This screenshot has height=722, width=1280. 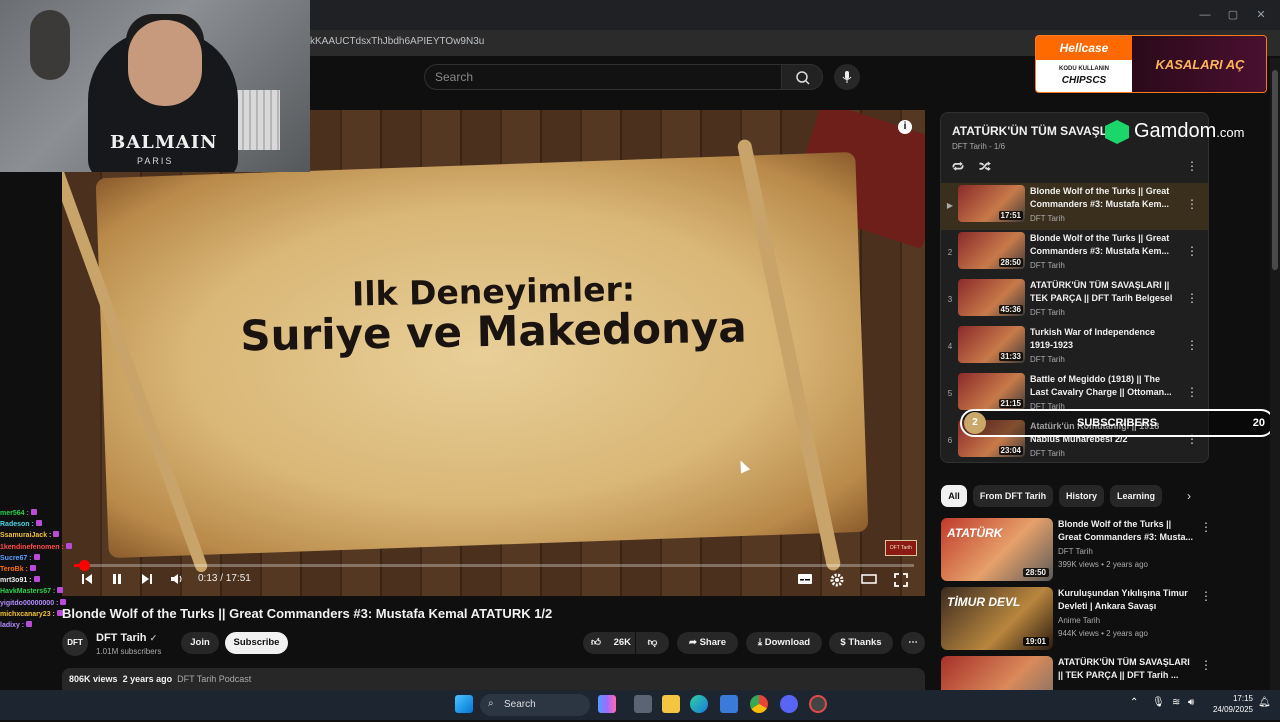 I want to click on channel-name-text: DFT Tarih, so click(x=121, y=638).